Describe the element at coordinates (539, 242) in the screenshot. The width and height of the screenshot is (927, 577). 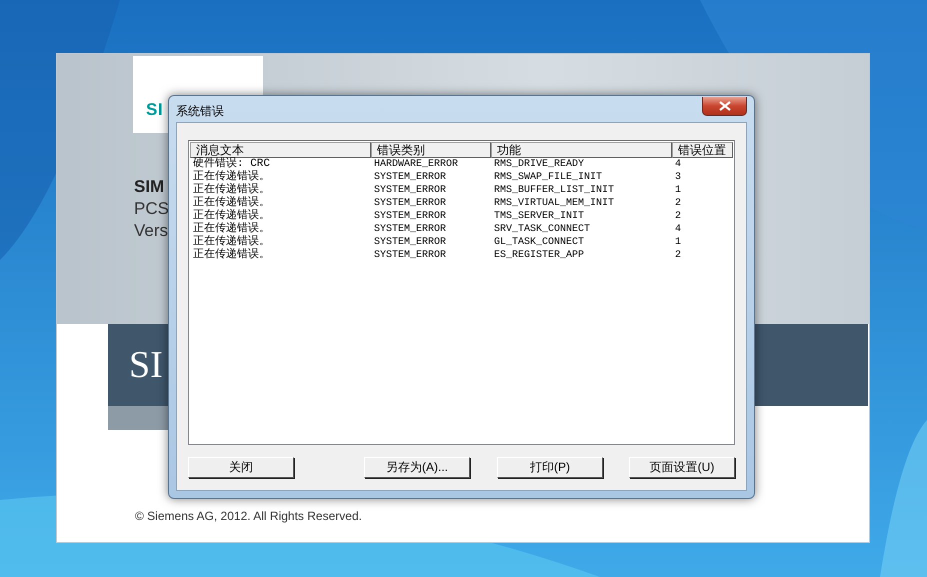
I see `table-cell-text: GL_TASK_CONNECT` at that location.